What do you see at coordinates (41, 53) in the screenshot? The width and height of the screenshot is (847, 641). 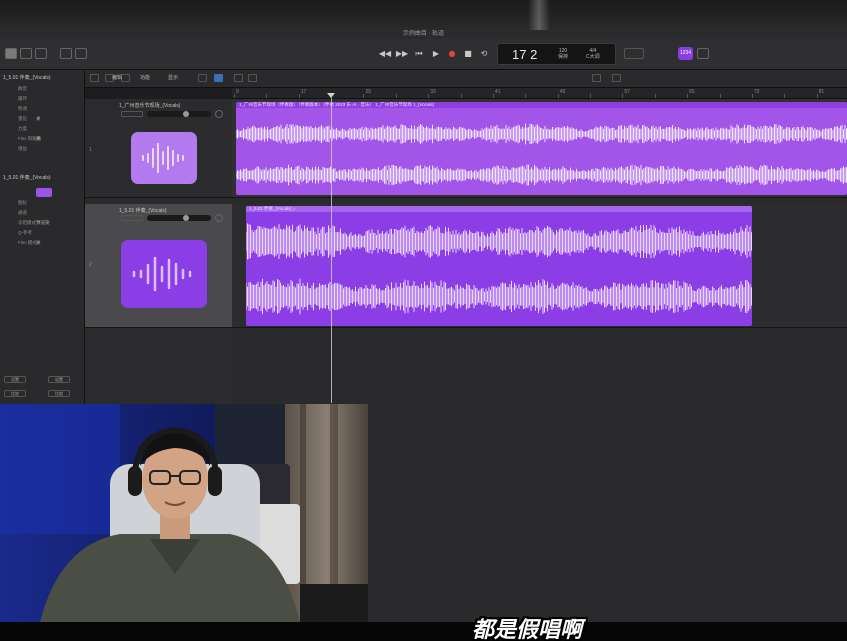 I see `quick-help-button` at bounding box center [41, 53].